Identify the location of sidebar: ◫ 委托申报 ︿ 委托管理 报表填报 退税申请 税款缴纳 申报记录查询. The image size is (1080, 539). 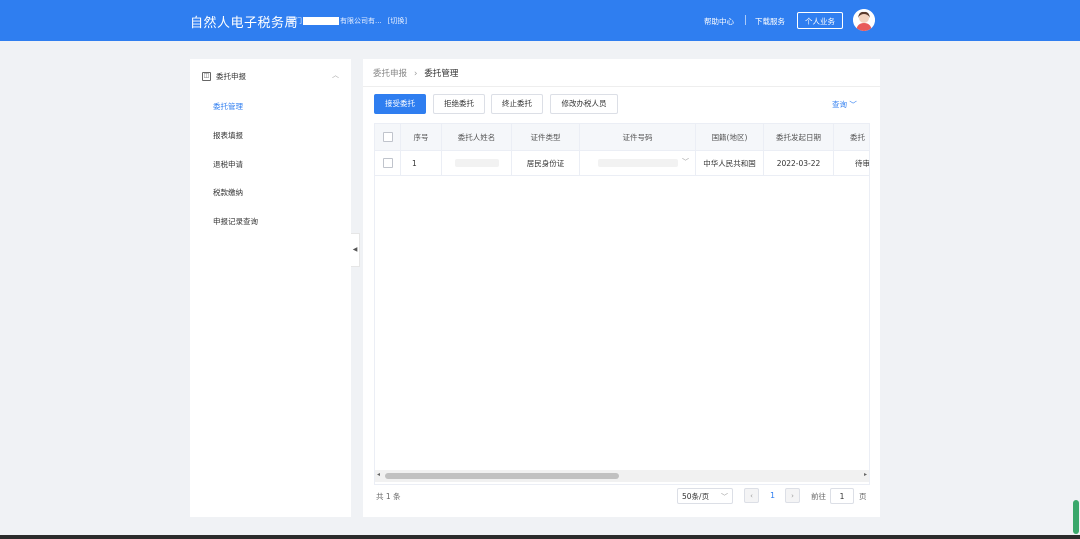
(270, 288).